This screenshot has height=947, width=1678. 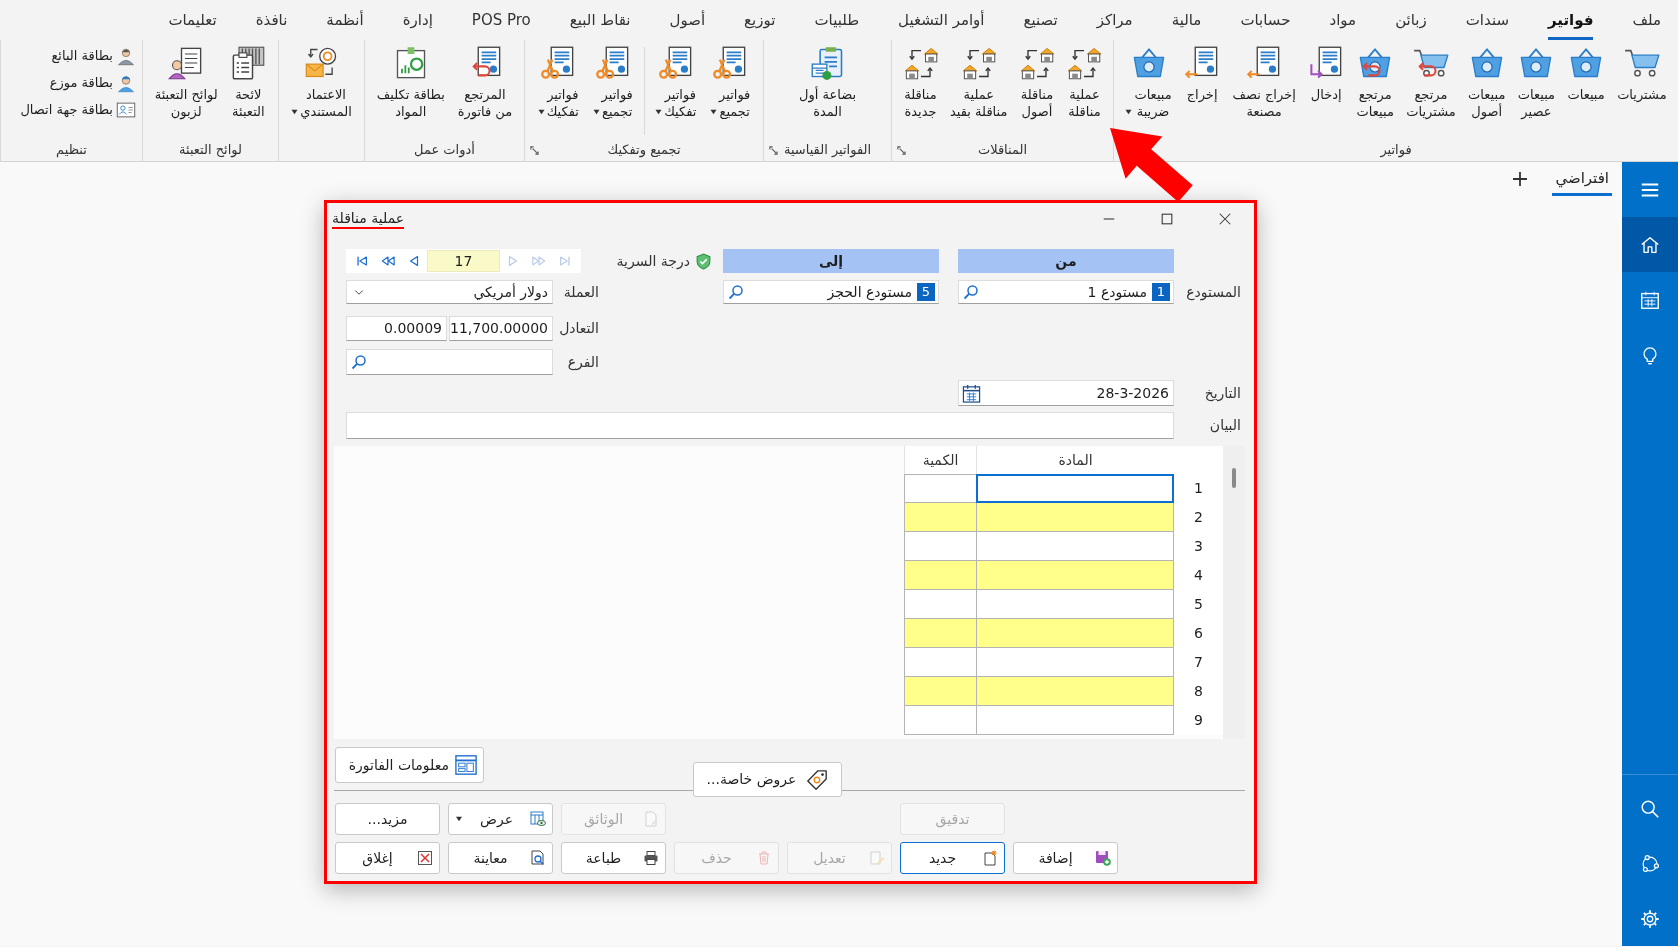 I want to click on ribbon-button: مناقلة أصول, so click(x=1036, y=81).